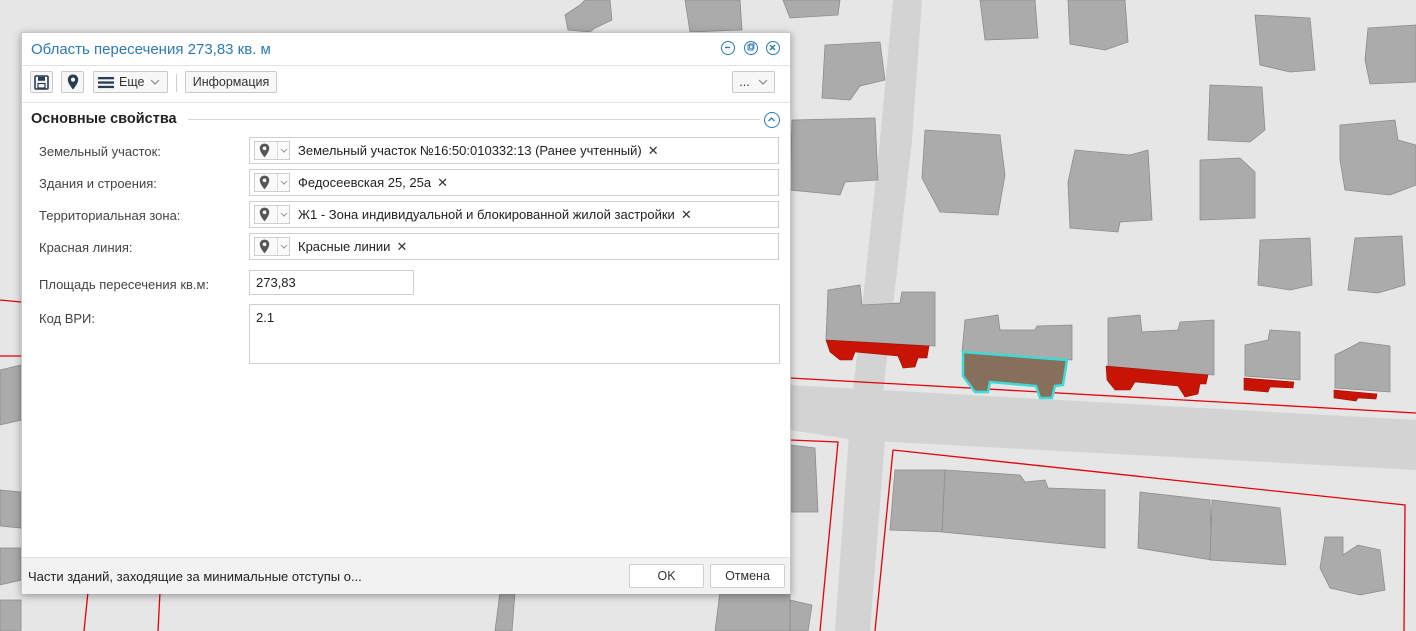 The width and height of the screenshot is (1416, 631). Describe the element at coordinates (100, 151) in the screenshot. I see `land-plot-label: Земельный участок:` at that location.